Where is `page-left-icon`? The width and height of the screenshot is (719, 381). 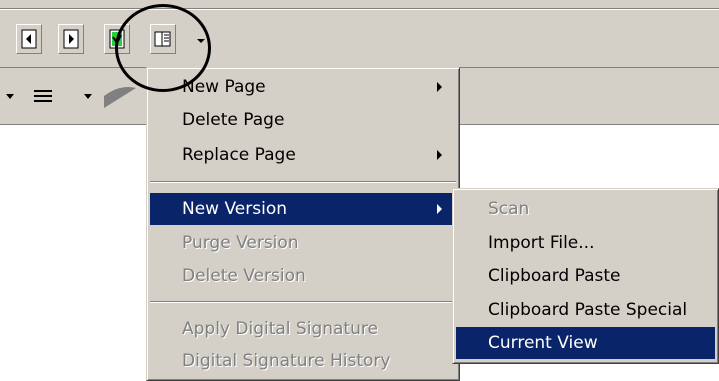 page-left-icon is located at coordinates (29, 39).